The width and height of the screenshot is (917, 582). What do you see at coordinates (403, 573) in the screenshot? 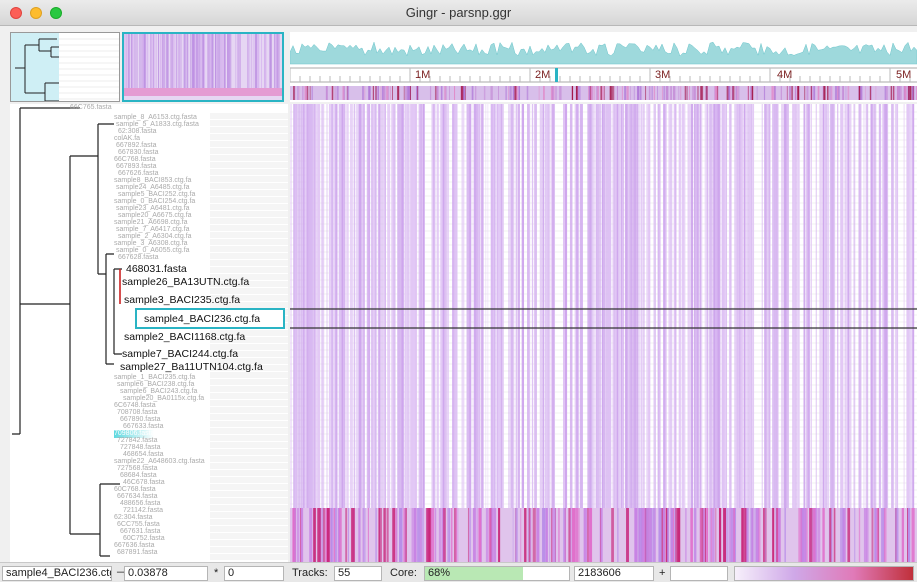
I see `core-label: Core:` at bounding box center [403, 573].